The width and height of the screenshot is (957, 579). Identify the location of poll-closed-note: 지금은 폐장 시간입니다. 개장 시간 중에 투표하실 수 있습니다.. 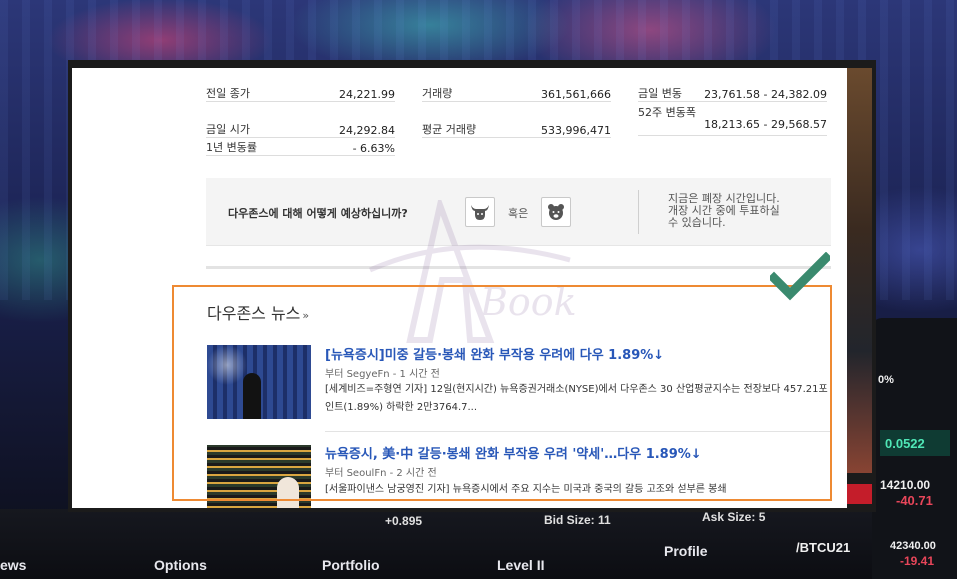
(748, 211).